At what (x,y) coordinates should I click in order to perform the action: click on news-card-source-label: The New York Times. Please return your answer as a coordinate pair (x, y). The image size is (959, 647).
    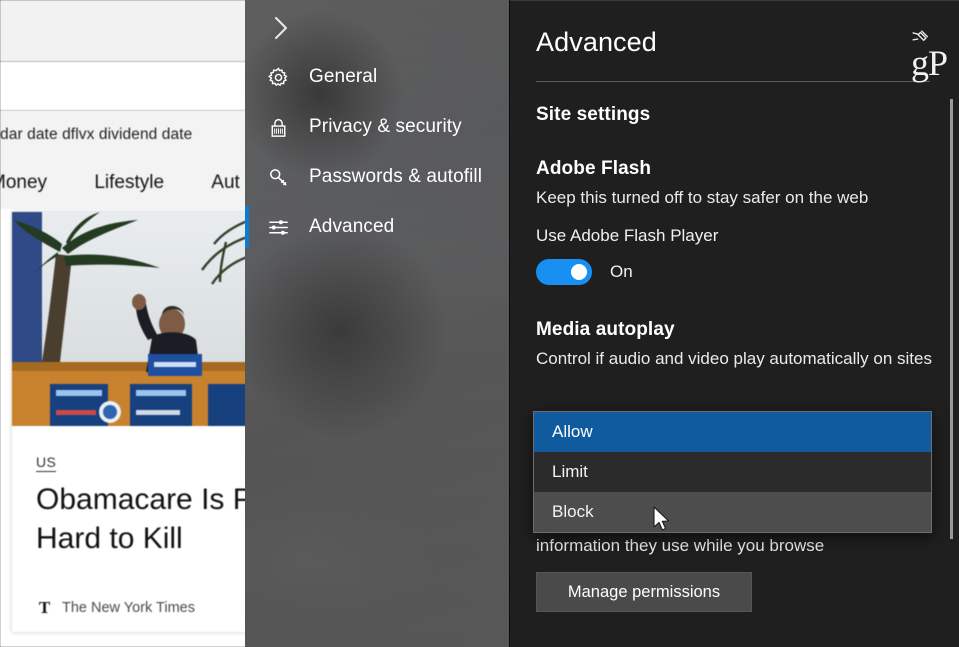
    Looking at the image, I should click on (128, 607).